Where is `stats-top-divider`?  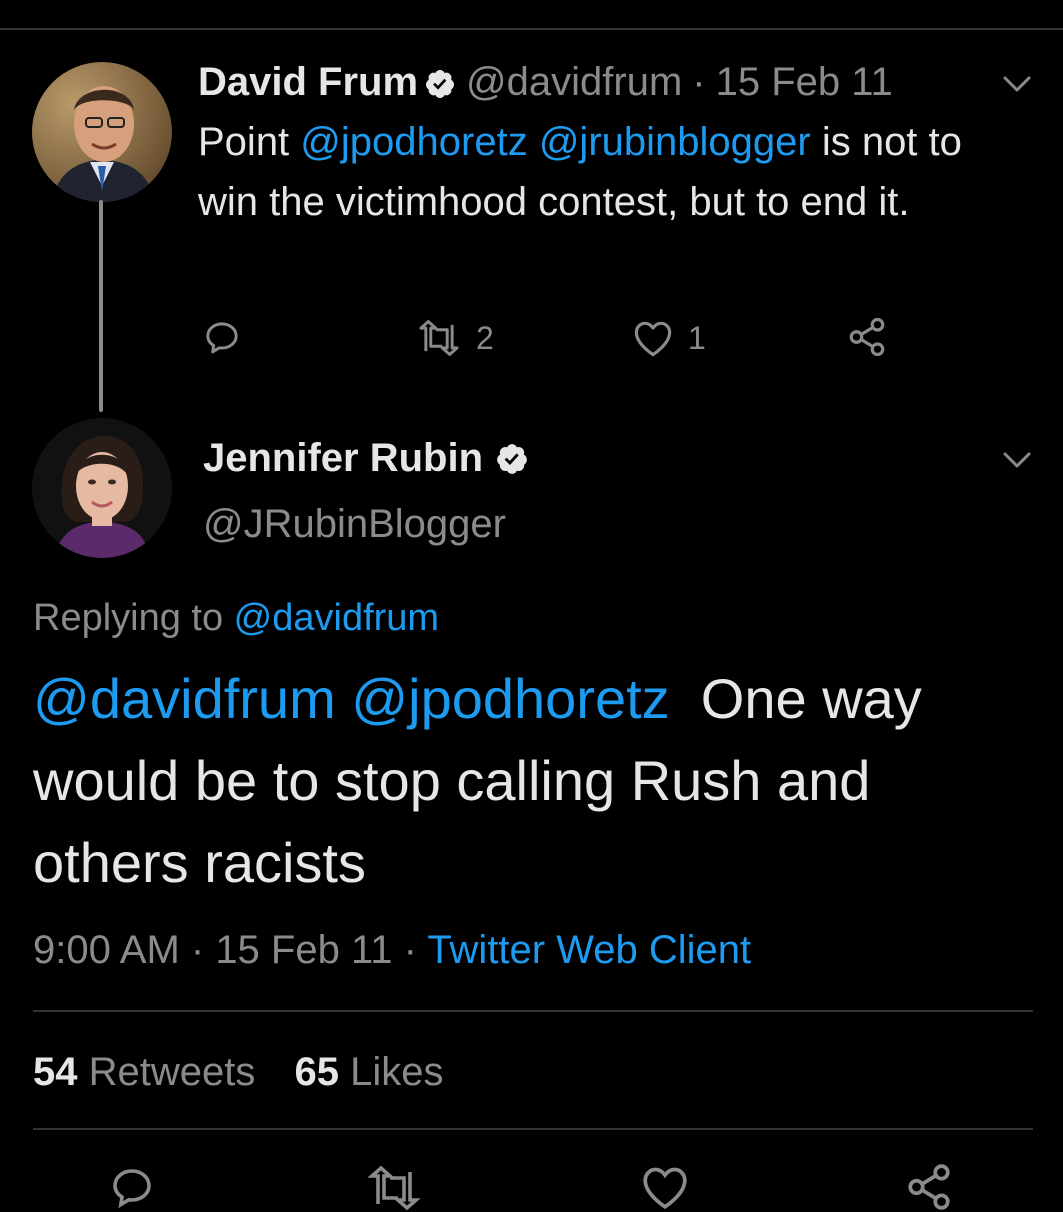 stats-top-divider is located at coordinates (533, 1011).